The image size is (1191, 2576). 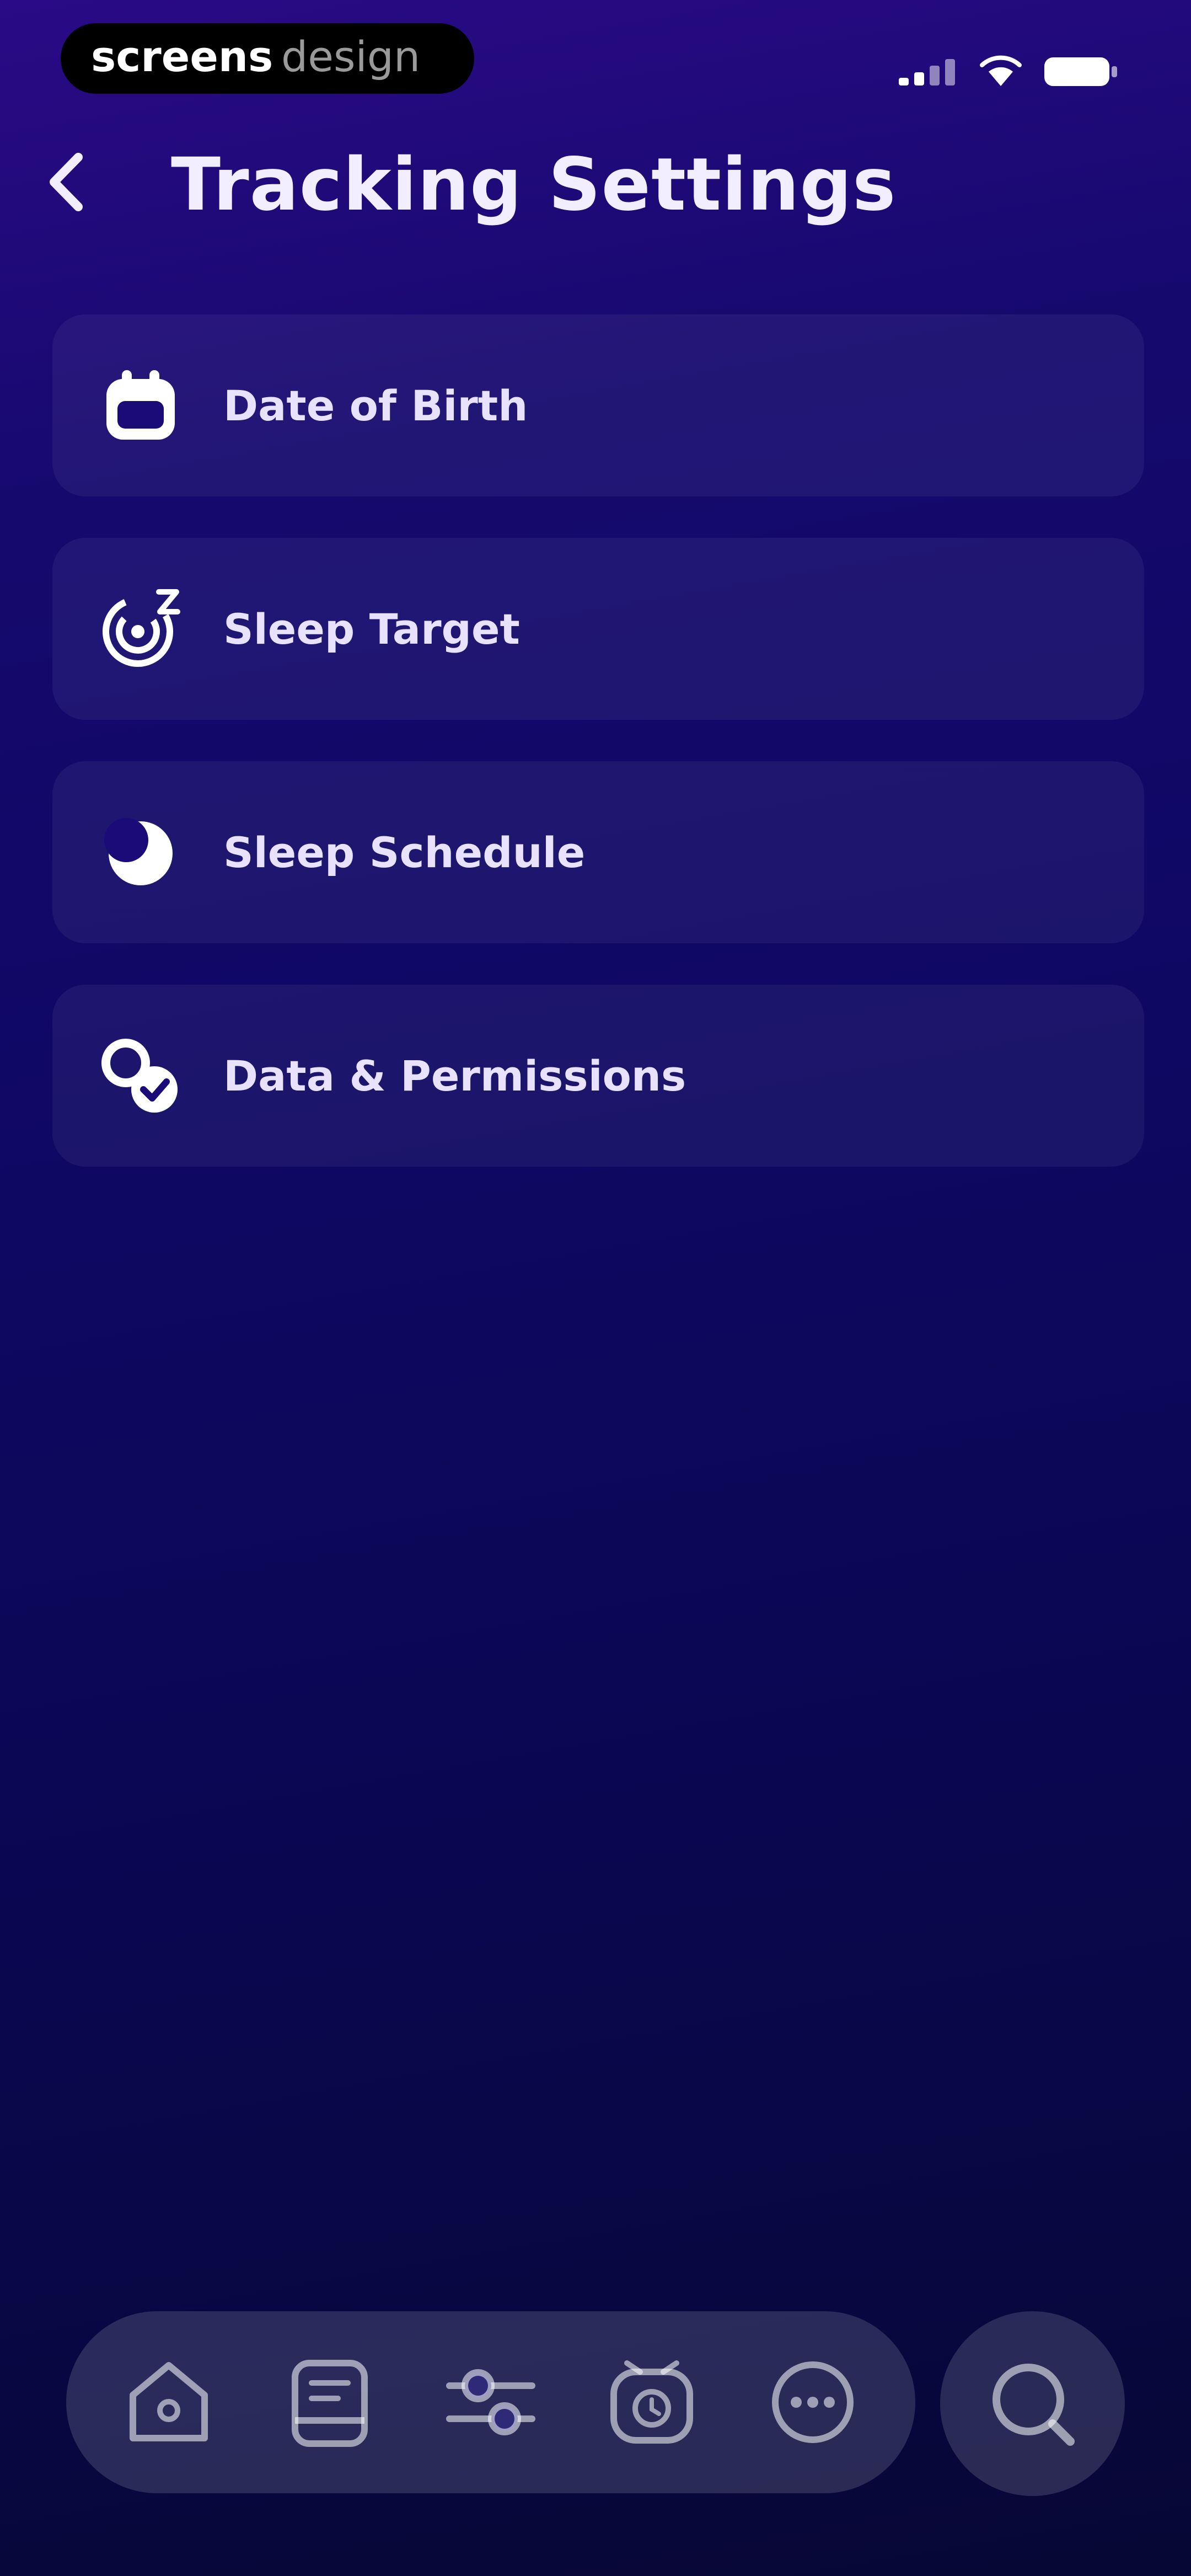 I want to click on setting-label-data-permissions: Data & Permissions, so click(x=454, y=1075).